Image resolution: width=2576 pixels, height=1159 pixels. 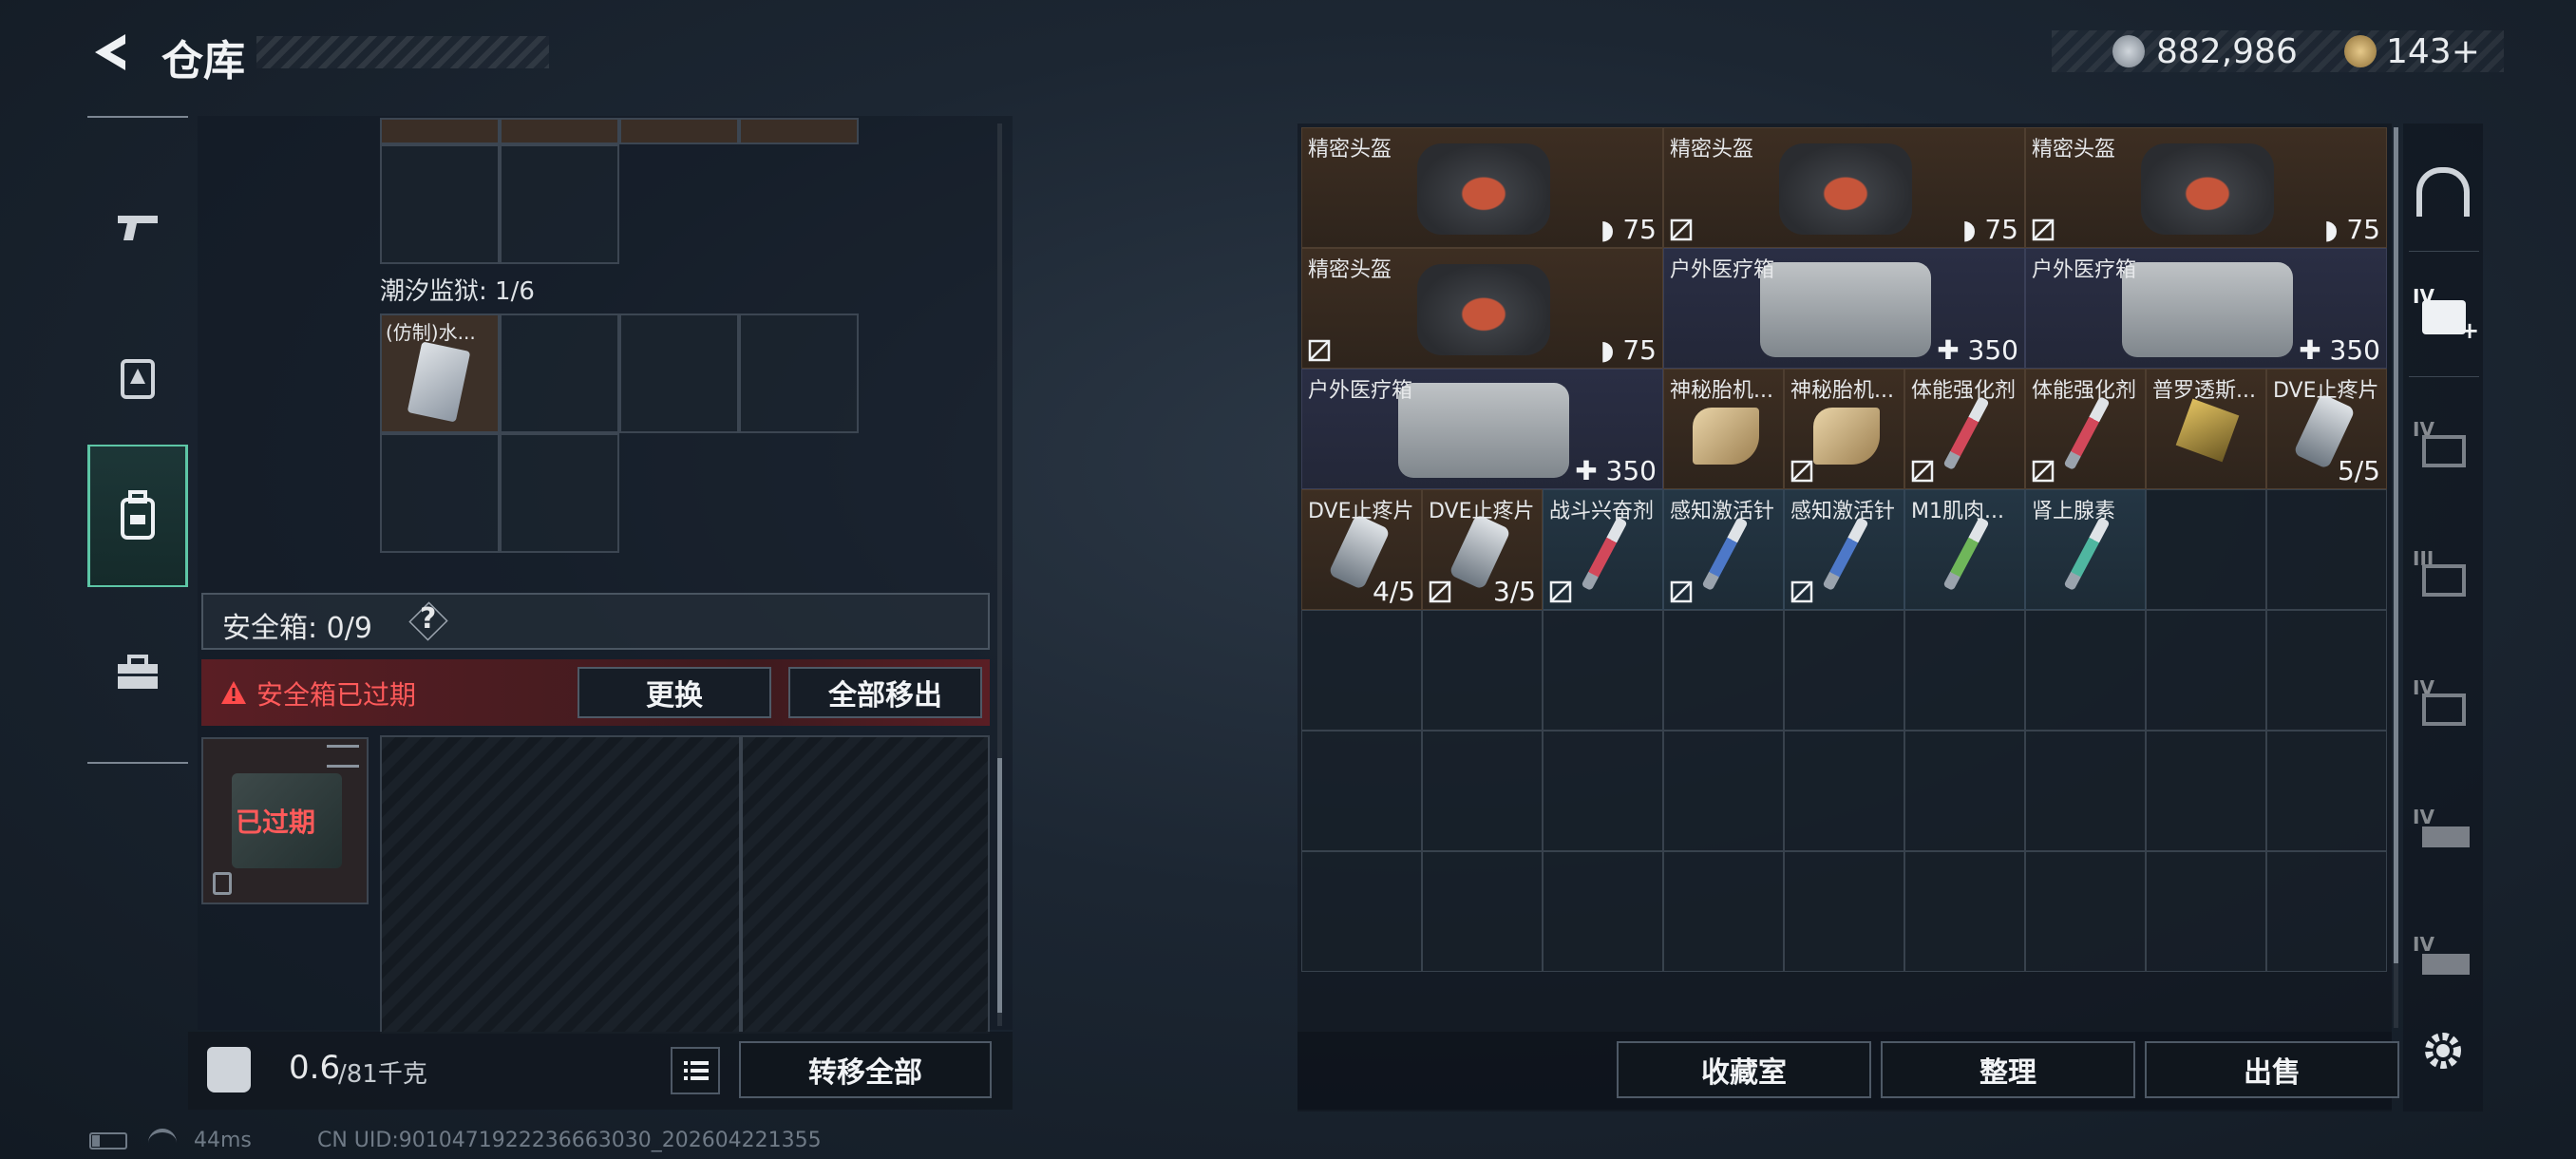 I want to click on medkit-icon, so click(x=1483, y=430).